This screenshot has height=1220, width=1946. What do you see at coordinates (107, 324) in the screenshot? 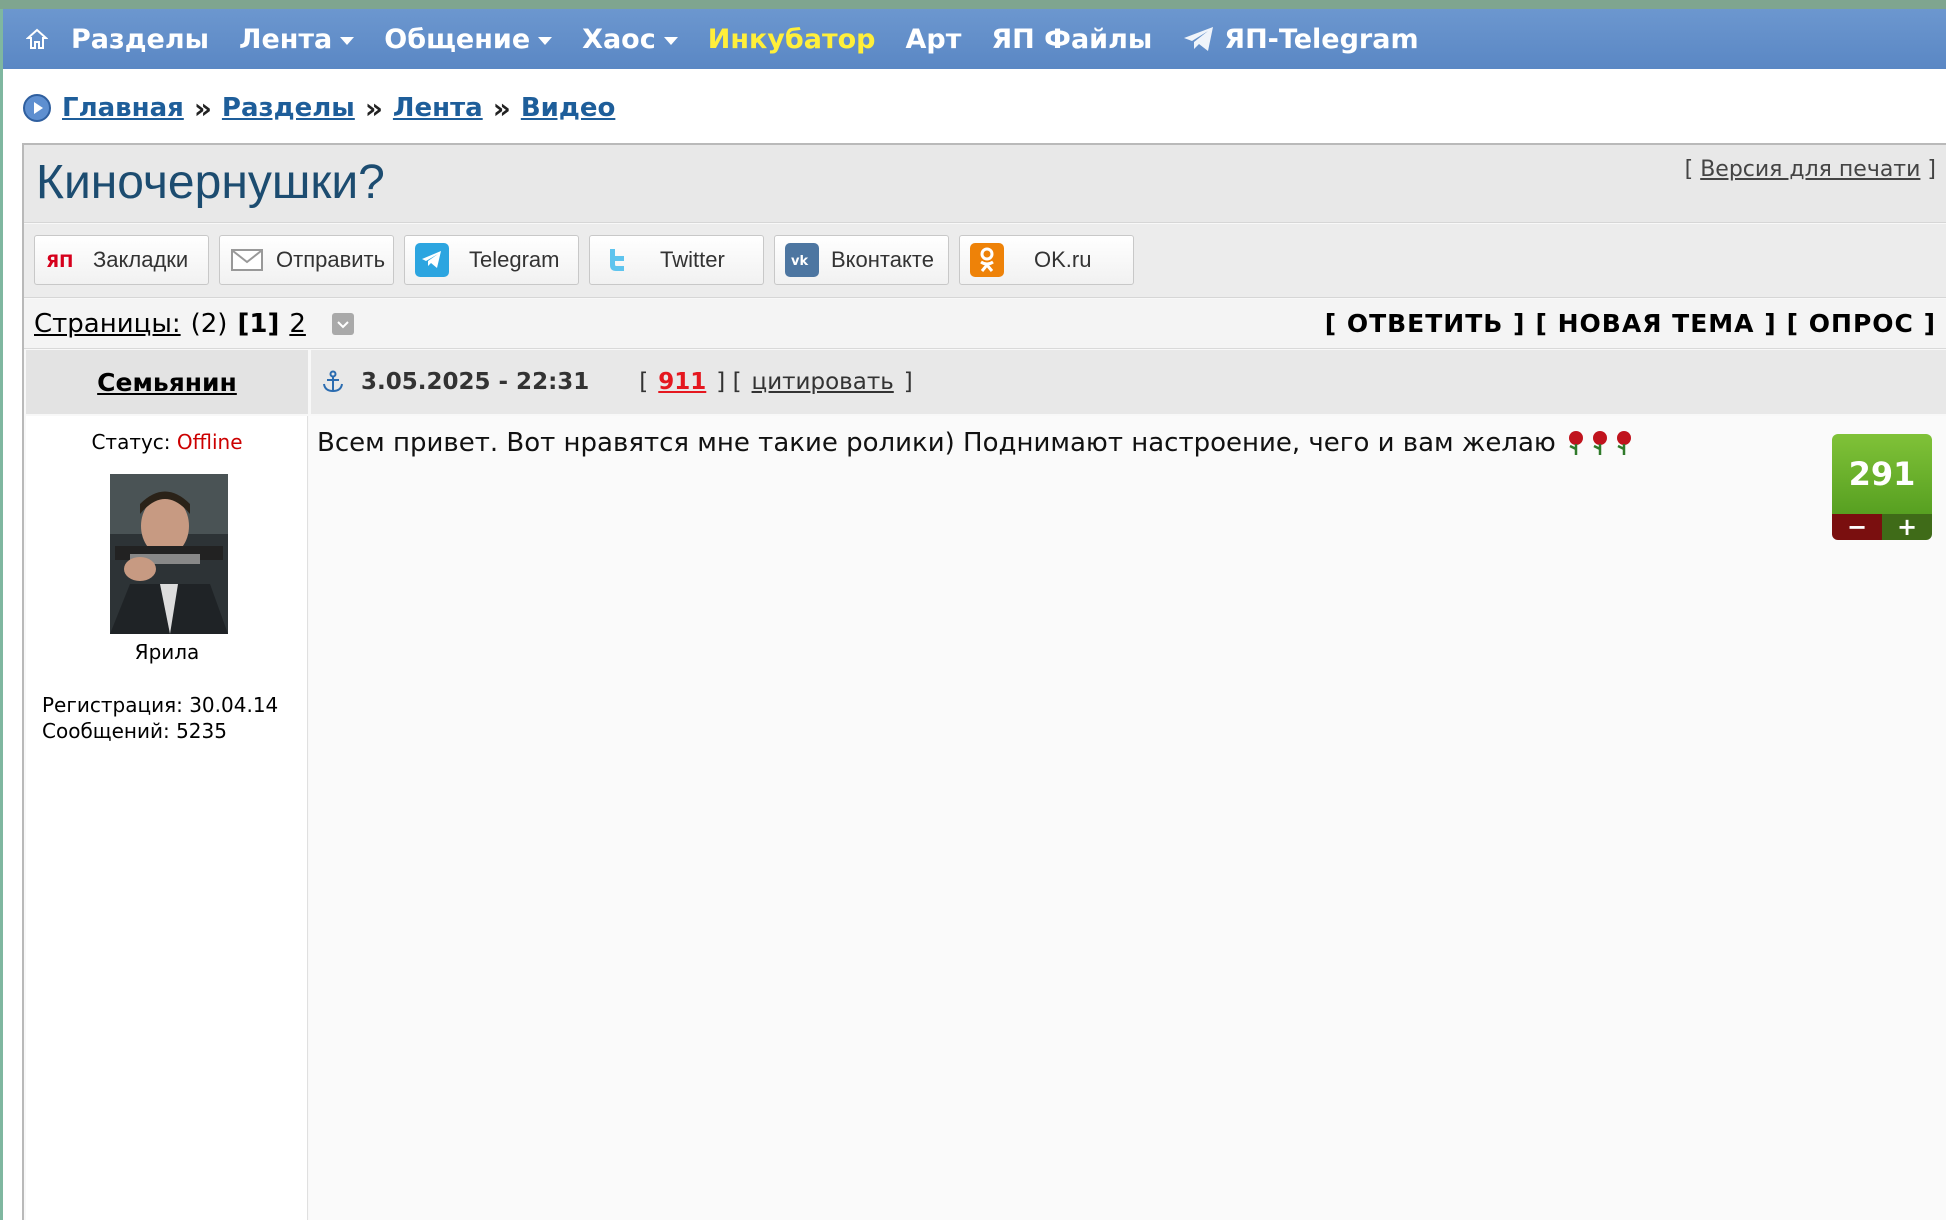
I see `pages-label: Страницы:` at bounding box center [107, 324].